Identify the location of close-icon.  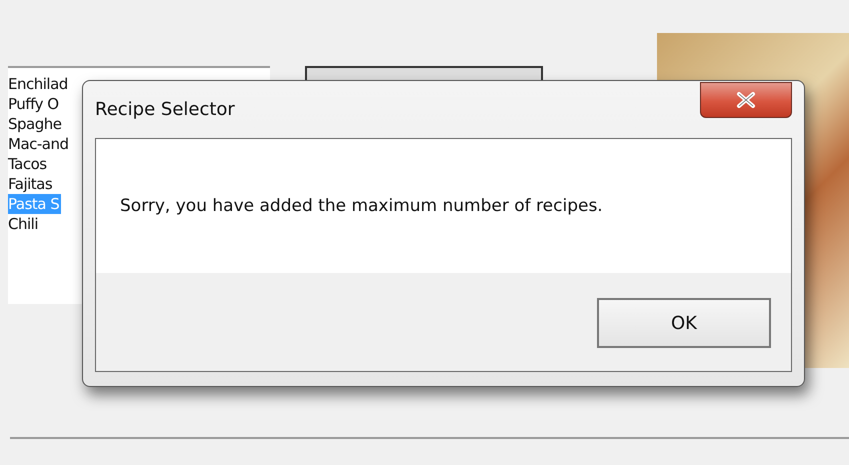
(746, 100).